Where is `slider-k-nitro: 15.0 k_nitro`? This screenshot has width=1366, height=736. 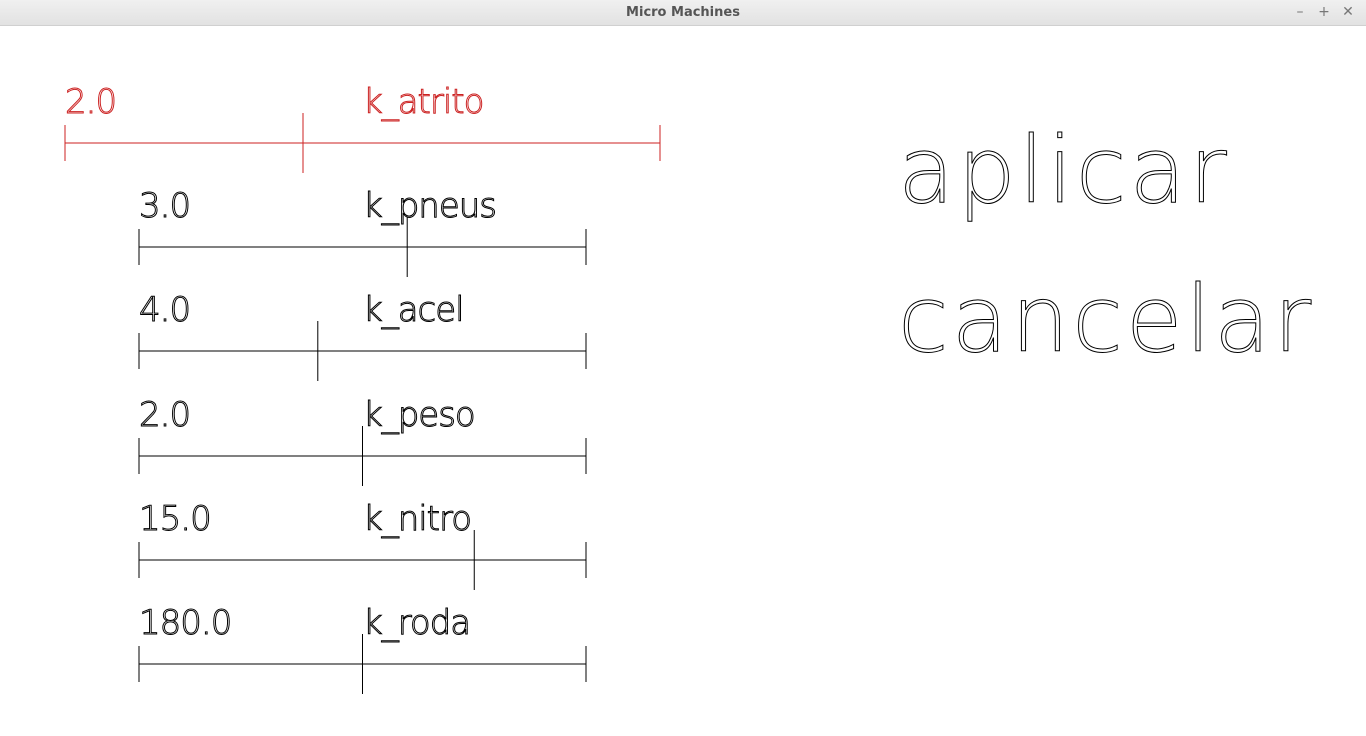 slider-k-nitro: 15.0 k_nitro is located at coordinates (362, 544).